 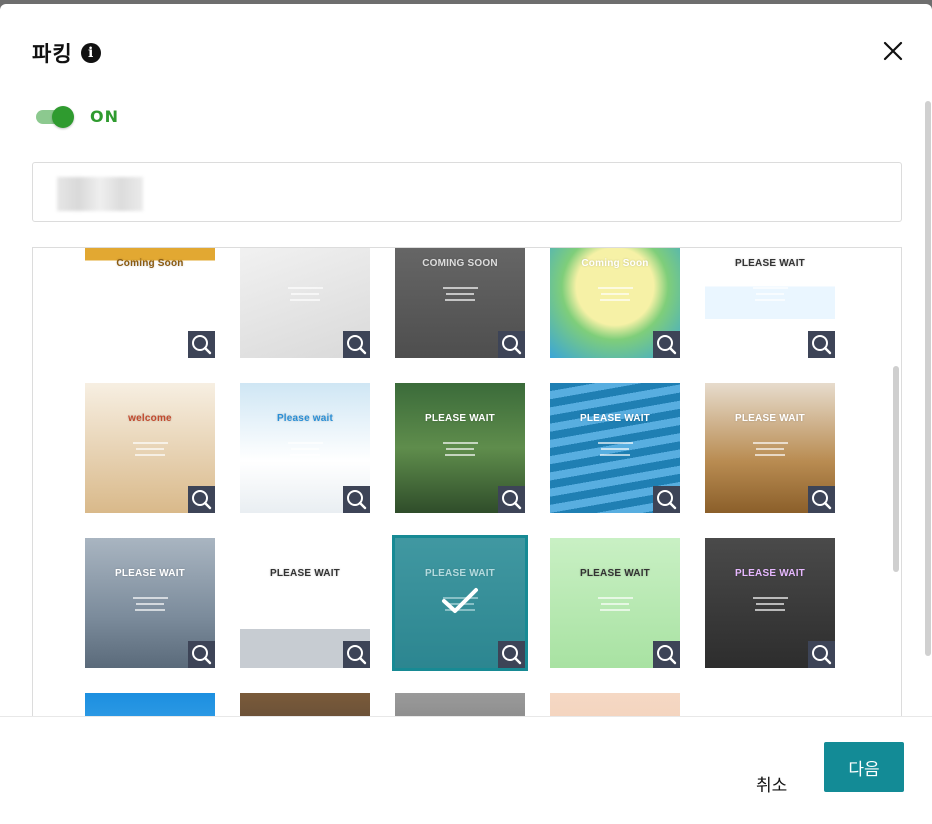 What do you see at coordinates (460, 263) in the screenshot?
I see `template-heading: COMING SOON` at bounding box center [460, 263].